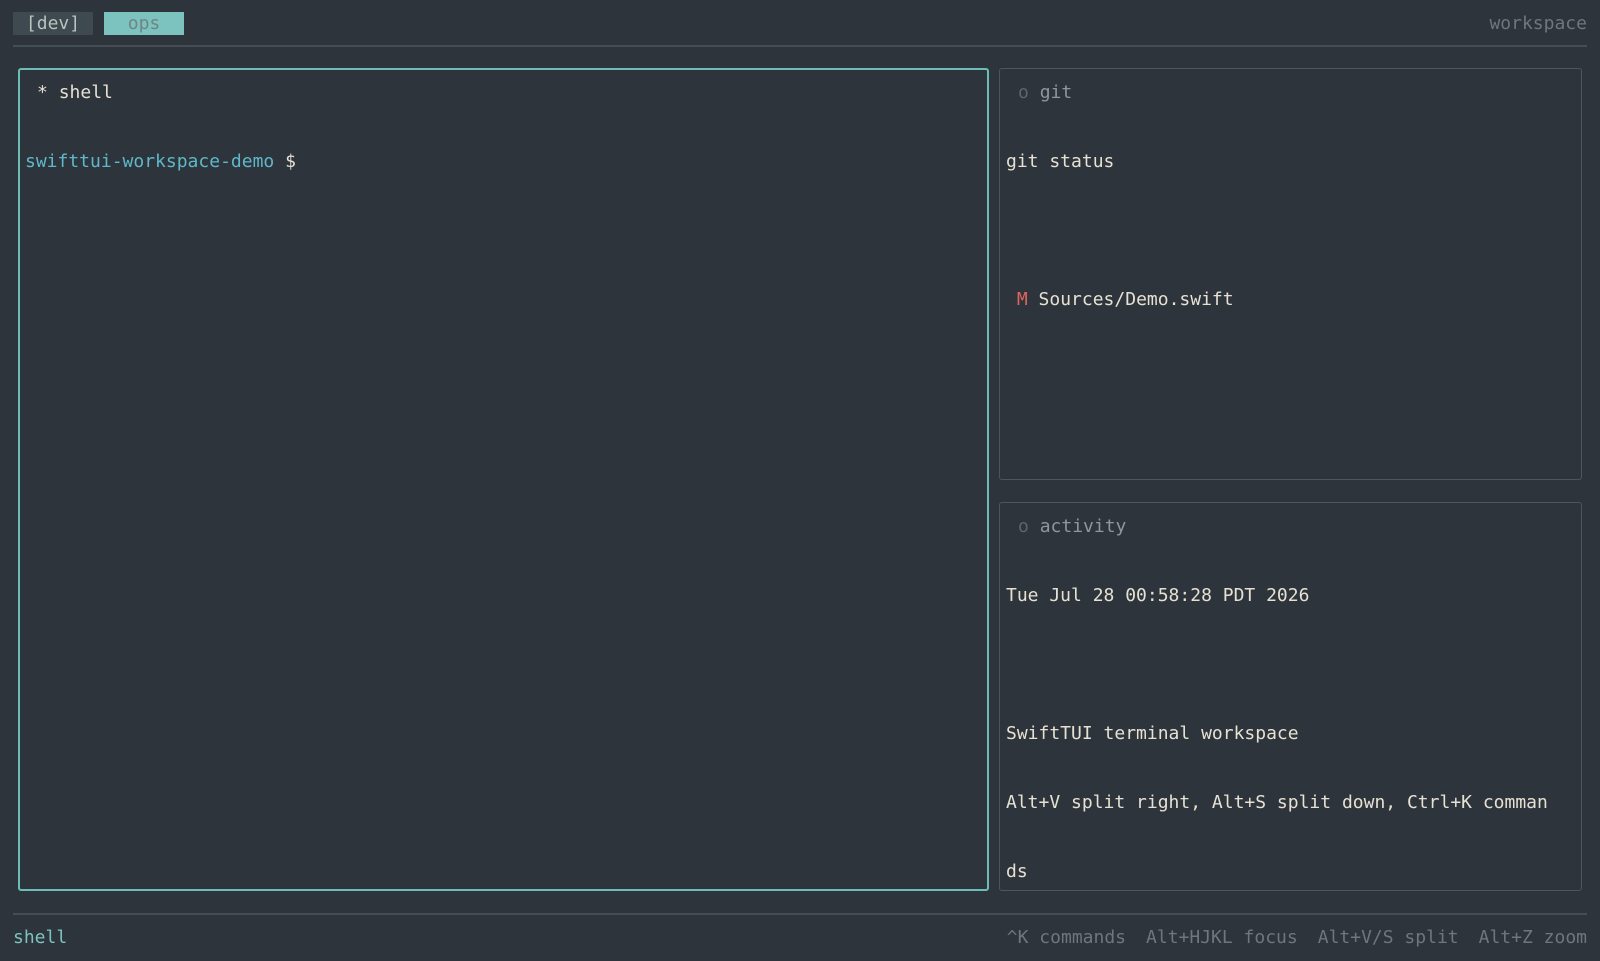  I want to click on shell-terminal-output: swifttui-workspace-demo $, so click(504, 161).